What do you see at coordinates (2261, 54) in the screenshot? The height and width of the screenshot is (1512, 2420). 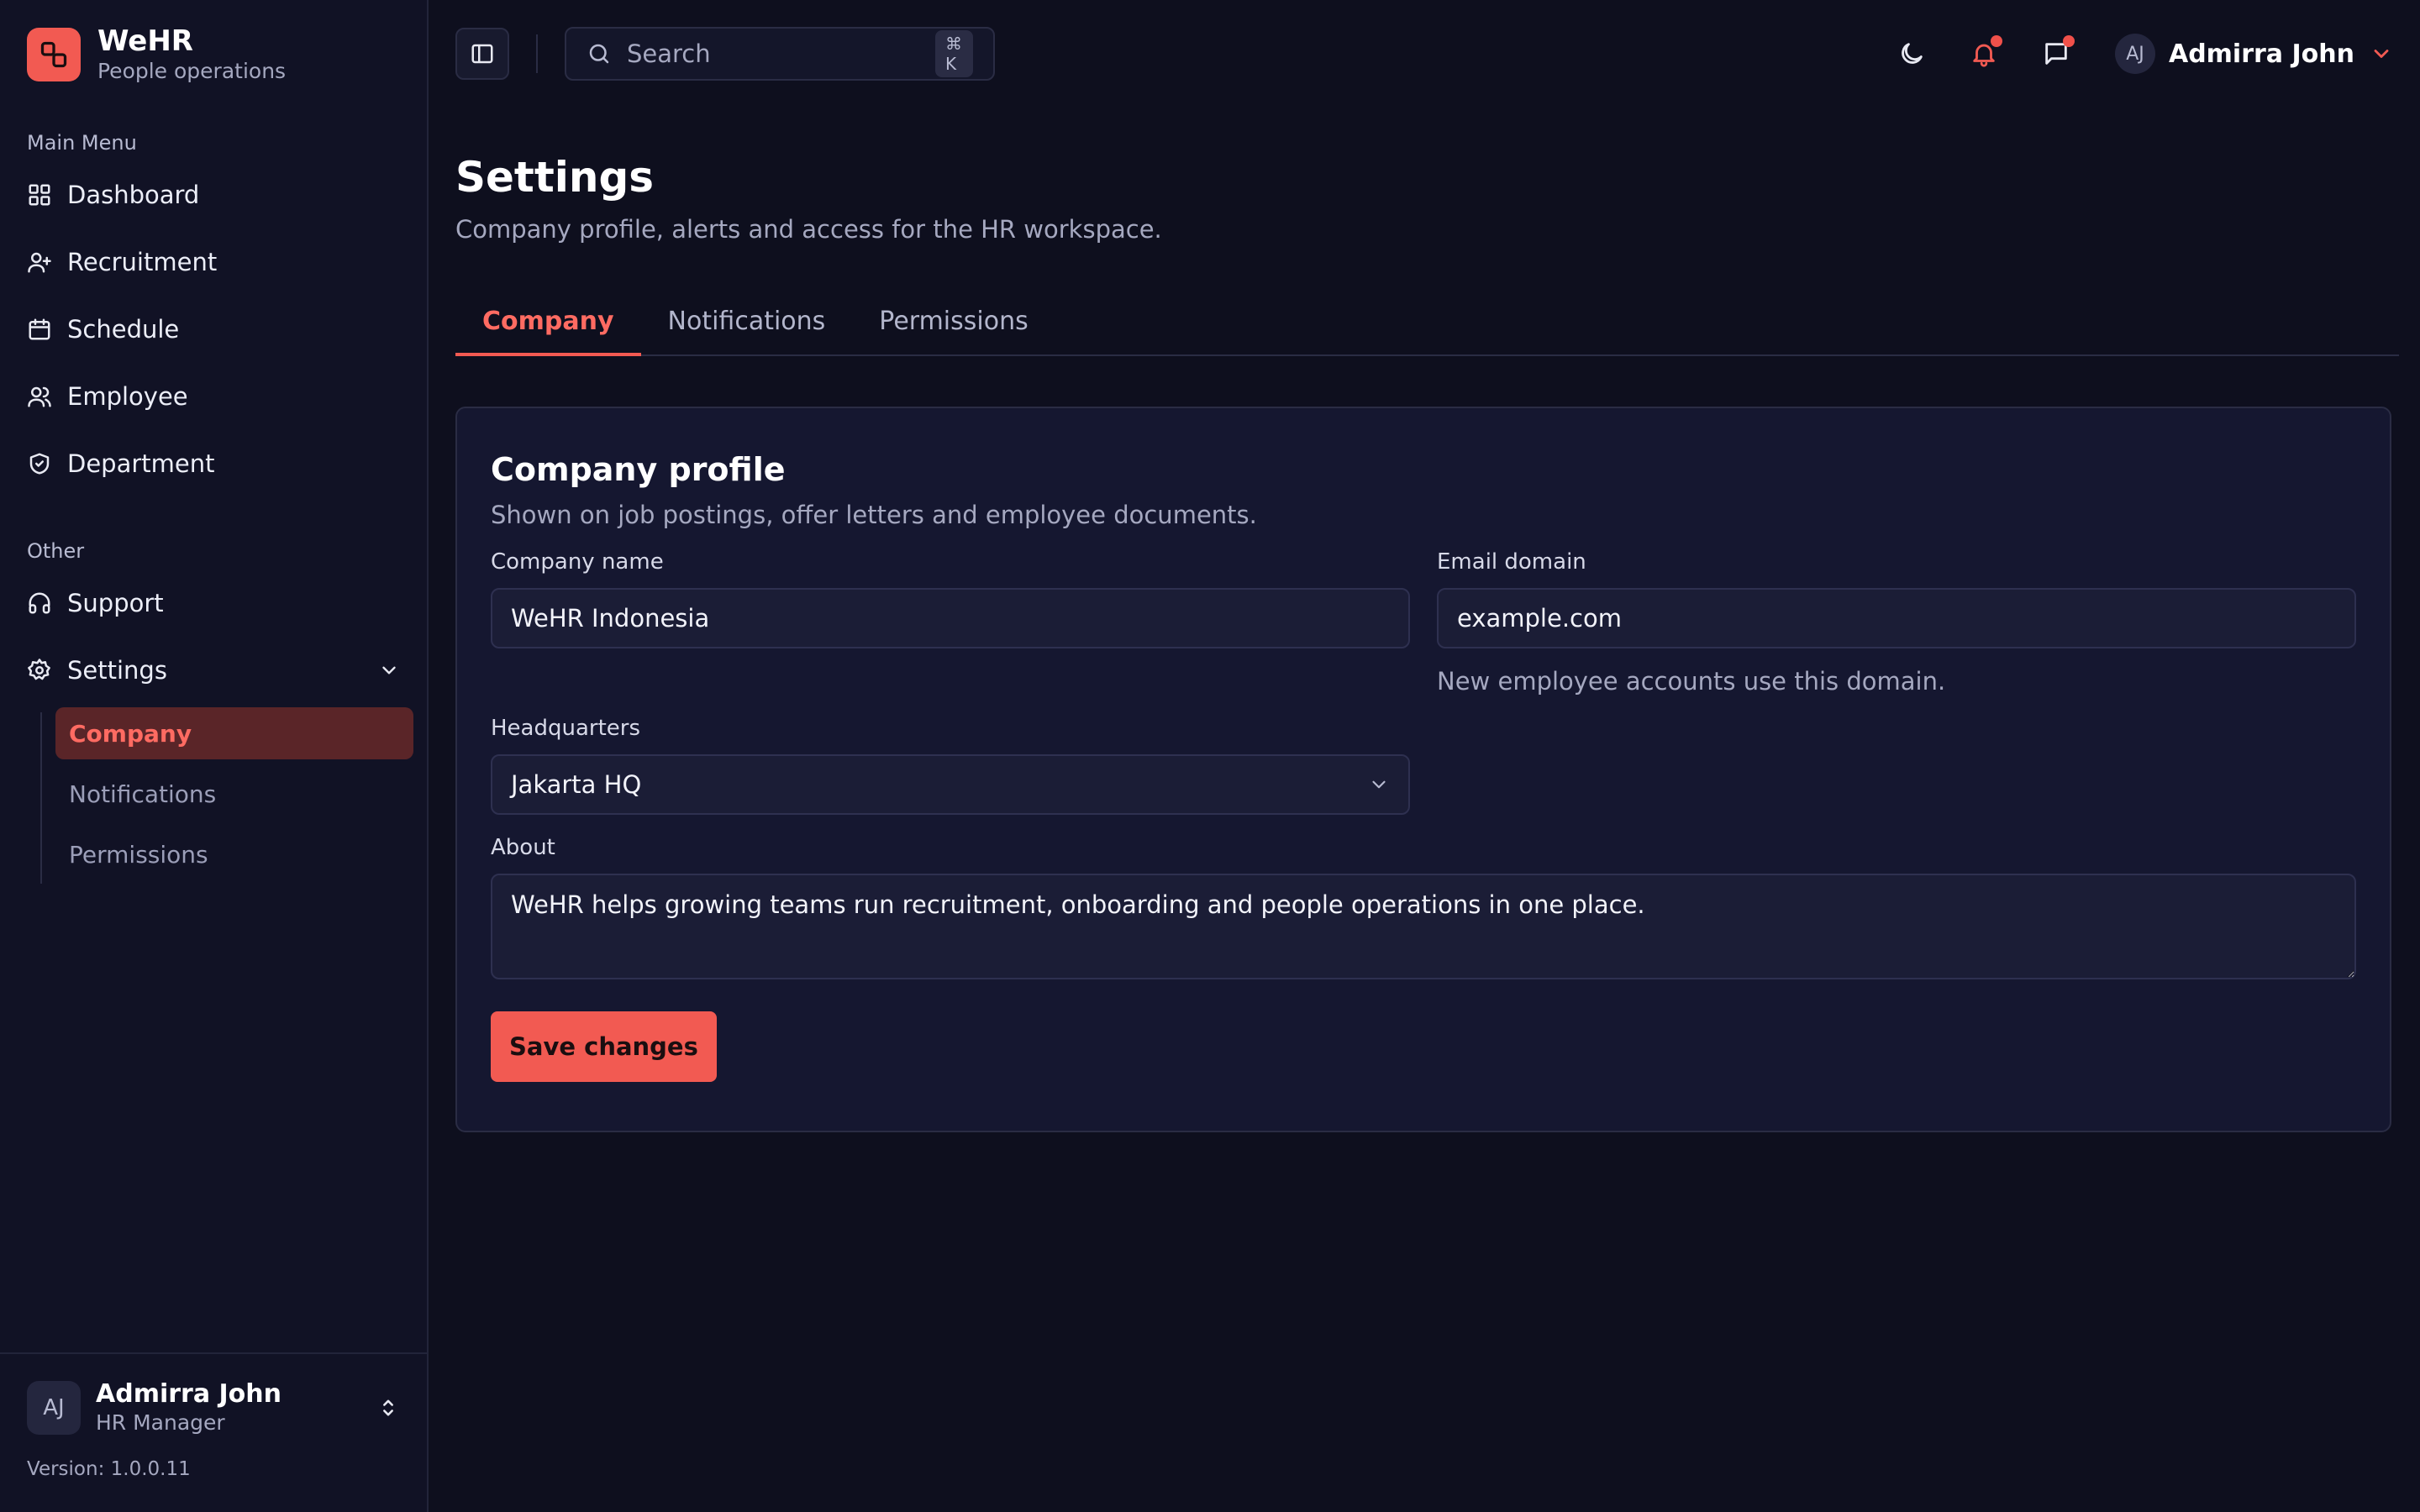 I see `user-name: Admirra John` at bounding box center [2261, 54].